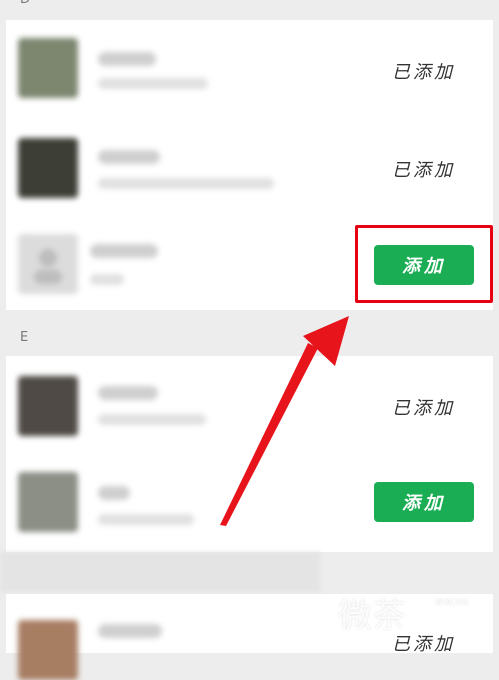 Image resolution: width=499 pixels, height=680 pixels. Describe the element at coordinates (372, 616) in the screenshot. I see `watermark-text: 微茶` at that location.